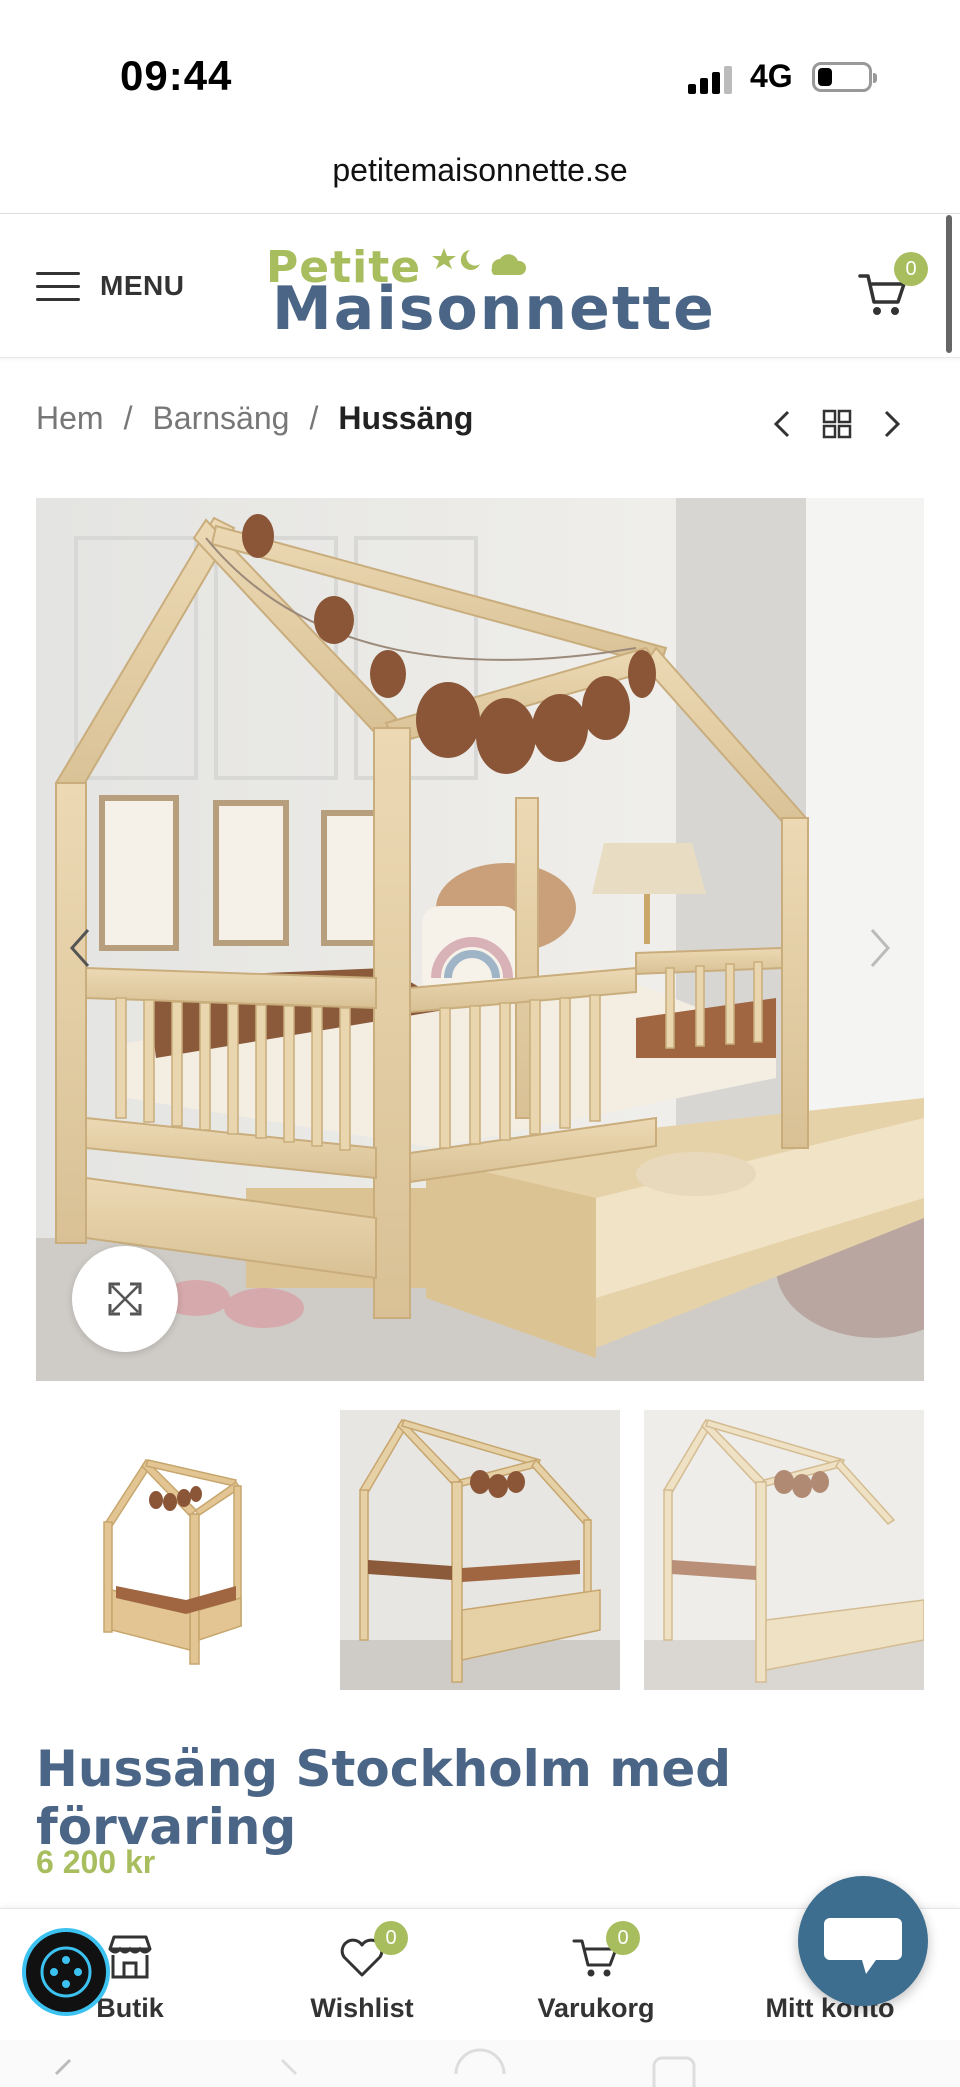  I want to click on grid-icon, so click(837, 424).